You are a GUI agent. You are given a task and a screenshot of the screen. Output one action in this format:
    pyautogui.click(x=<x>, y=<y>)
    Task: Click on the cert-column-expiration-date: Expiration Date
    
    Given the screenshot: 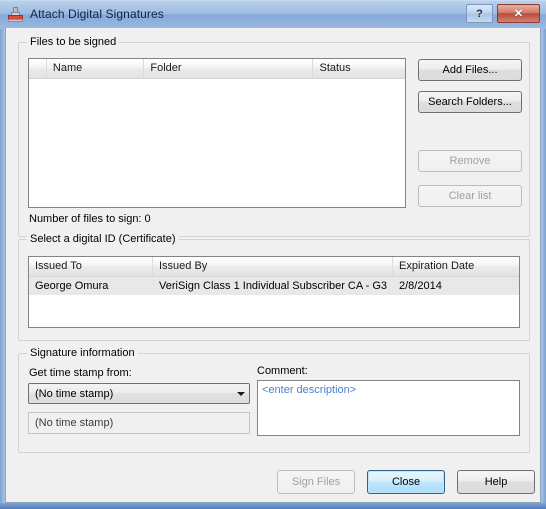 What is the action you would take?
    pyautogui.click(x=456, y=266)
    